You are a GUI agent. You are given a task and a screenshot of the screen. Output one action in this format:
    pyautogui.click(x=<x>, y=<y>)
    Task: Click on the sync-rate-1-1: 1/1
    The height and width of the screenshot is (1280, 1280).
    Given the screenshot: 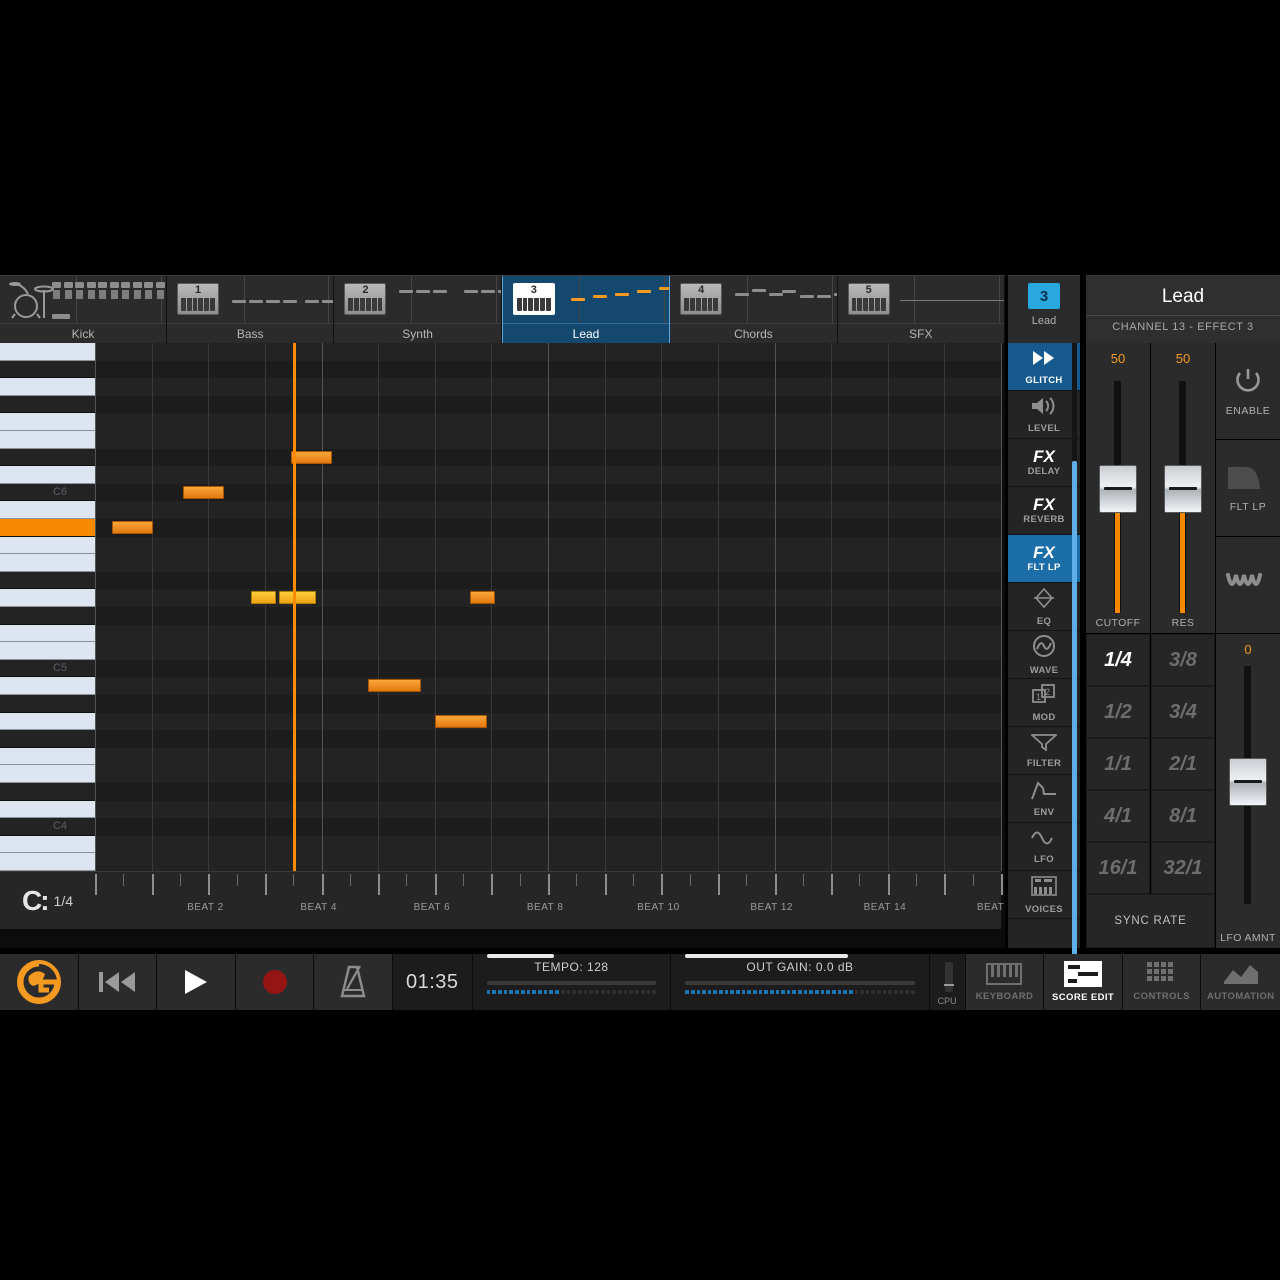 What is the action you would take?
    pyautogui.click(x=1118, y=764)
    